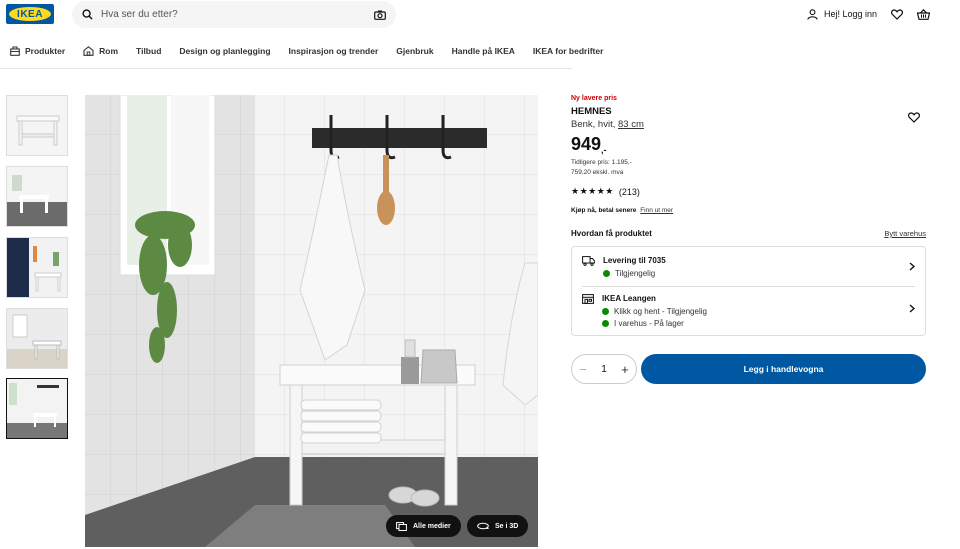 Image resolution: width=960 pixels, height=549 pixels. I want to click on quantity-value: 1, so click(604, 369).